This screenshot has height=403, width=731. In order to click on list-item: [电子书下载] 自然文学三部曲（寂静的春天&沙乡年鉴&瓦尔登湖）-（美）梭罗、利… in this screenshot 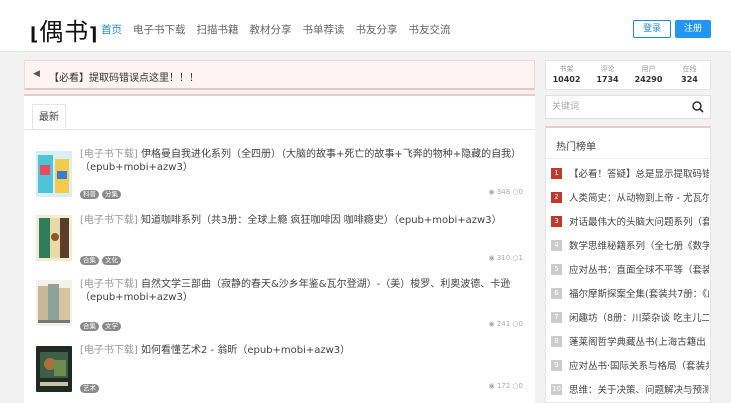, I will do `click(279, 306)`.